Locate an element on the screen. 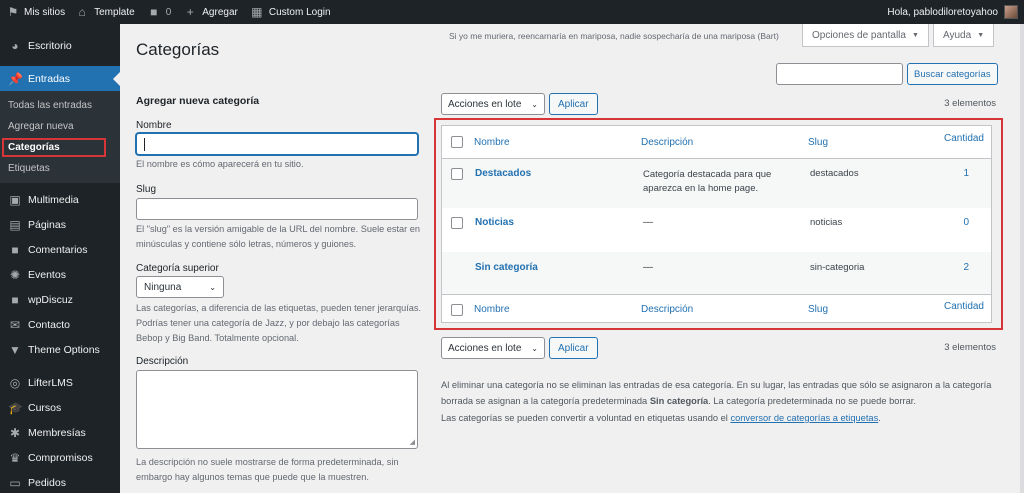 This screenshot has height=493, width=1024. column-header-slug: Slug is located at coordinates (818, 142).